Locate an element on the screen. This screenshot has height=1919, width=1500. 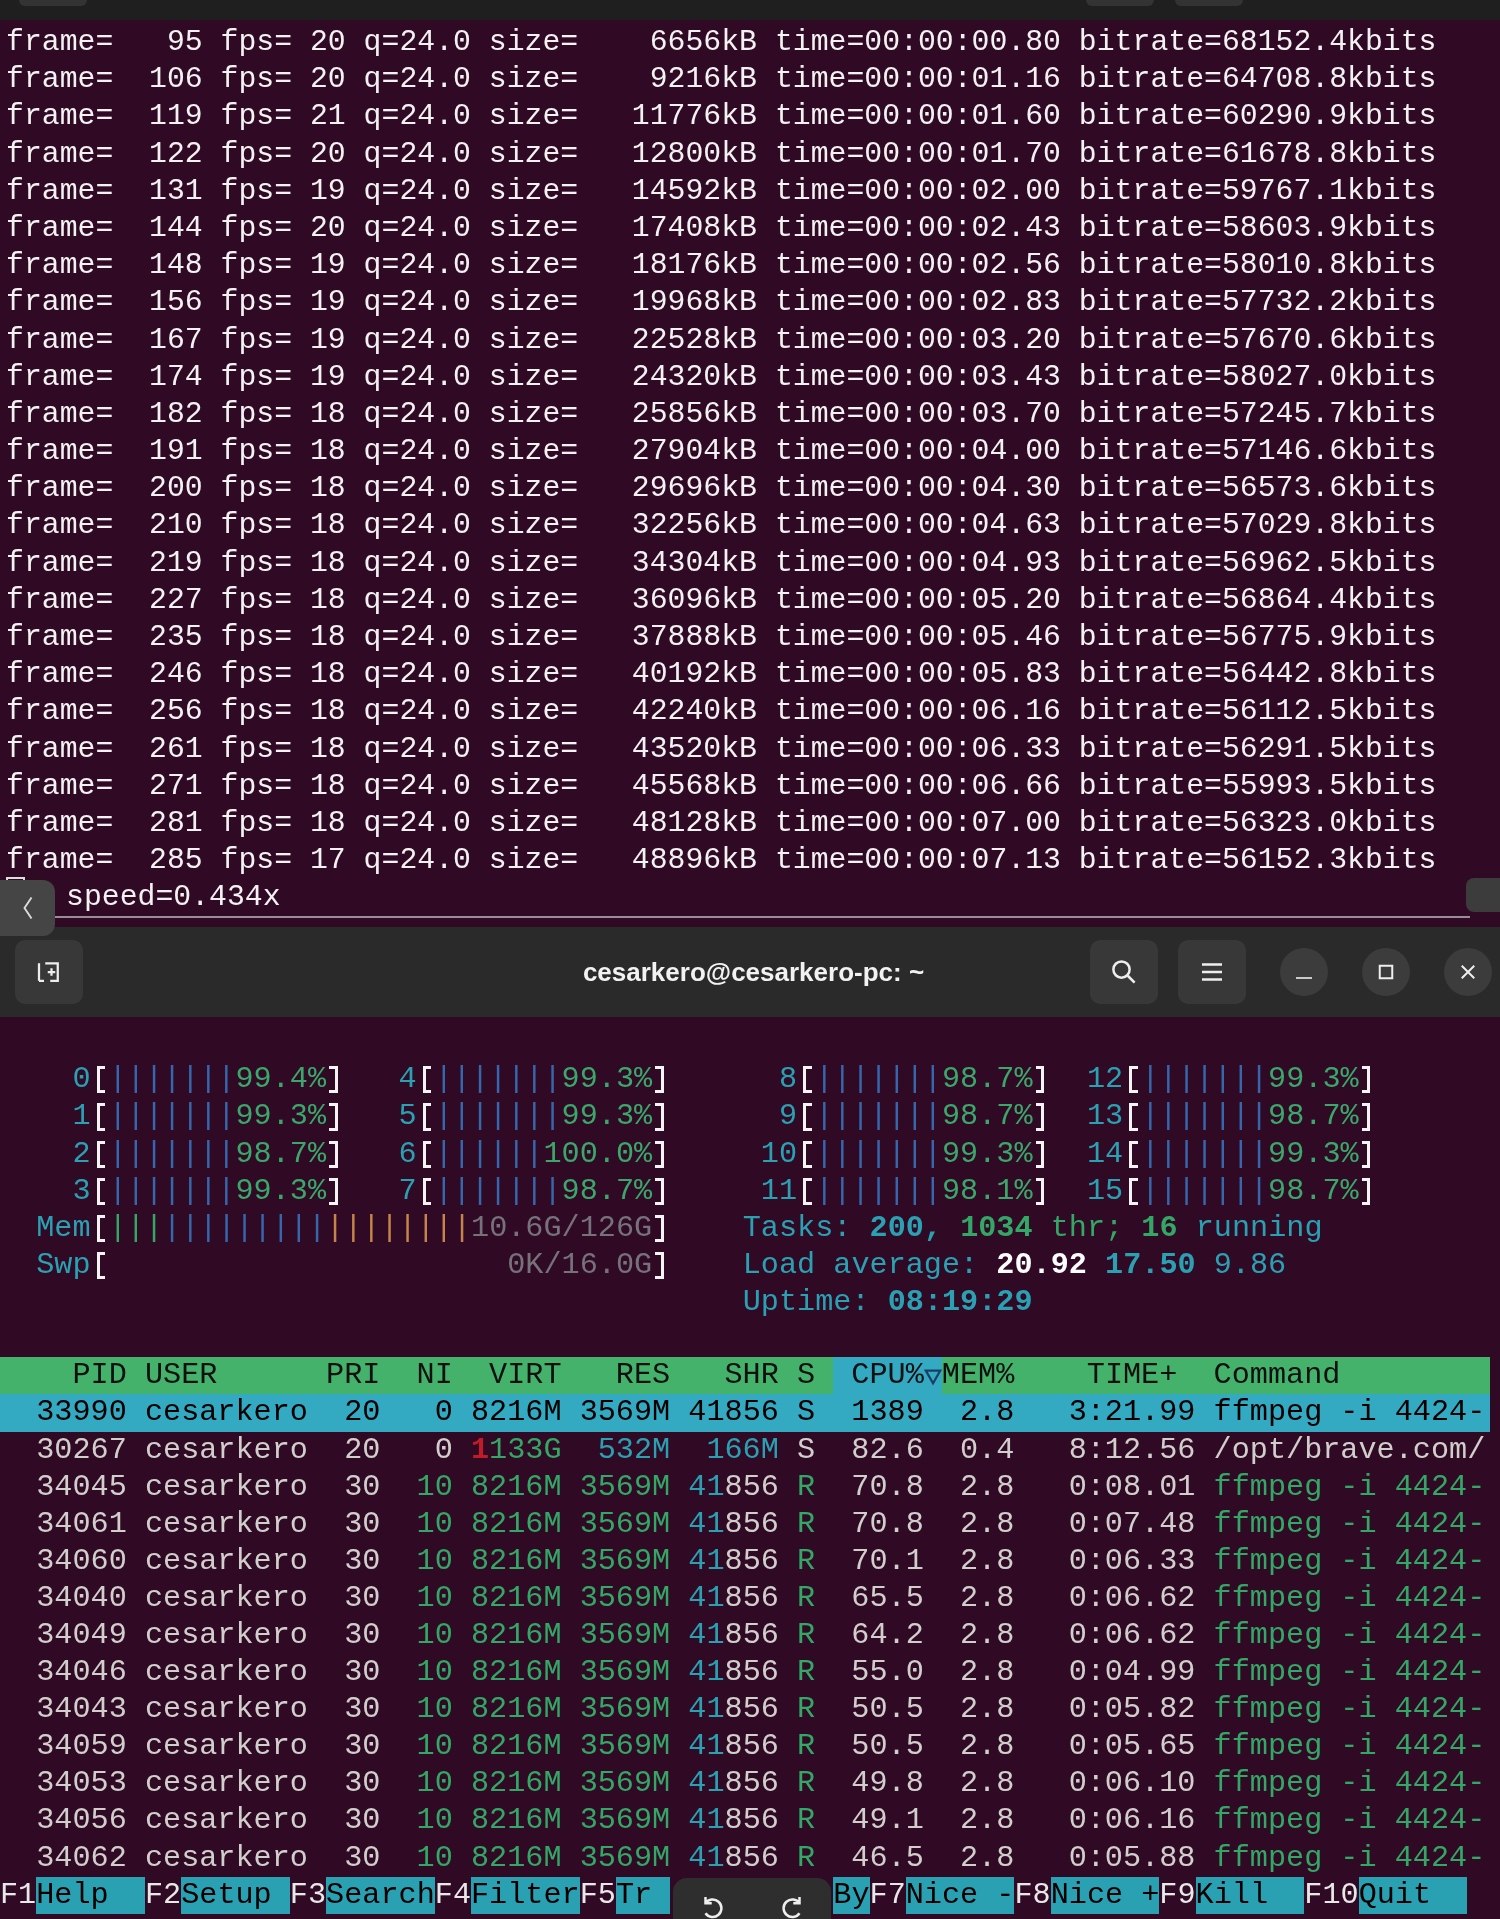
process-row: 34046 cesarkero 30 10 8216M 3569M 41856 R 55.0 2.8 0:04.99 ffmpeg -i 4424- is located at coordinates (745, 1673).